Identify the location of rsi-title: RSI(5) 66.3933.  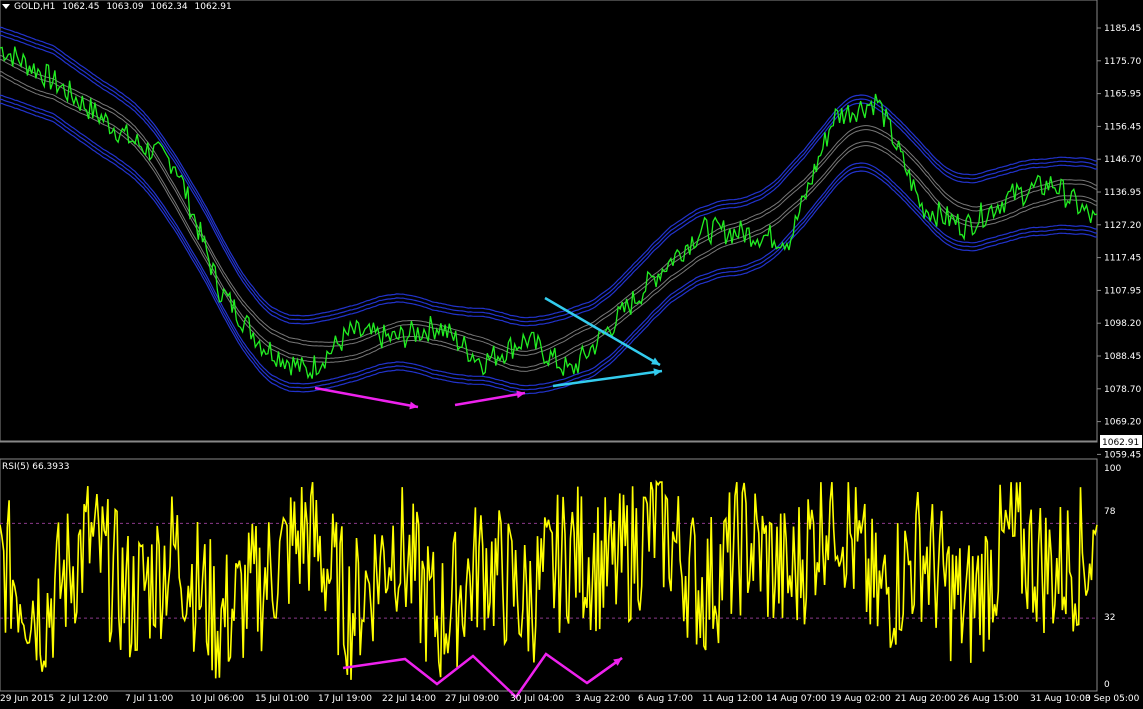
(36, 467).